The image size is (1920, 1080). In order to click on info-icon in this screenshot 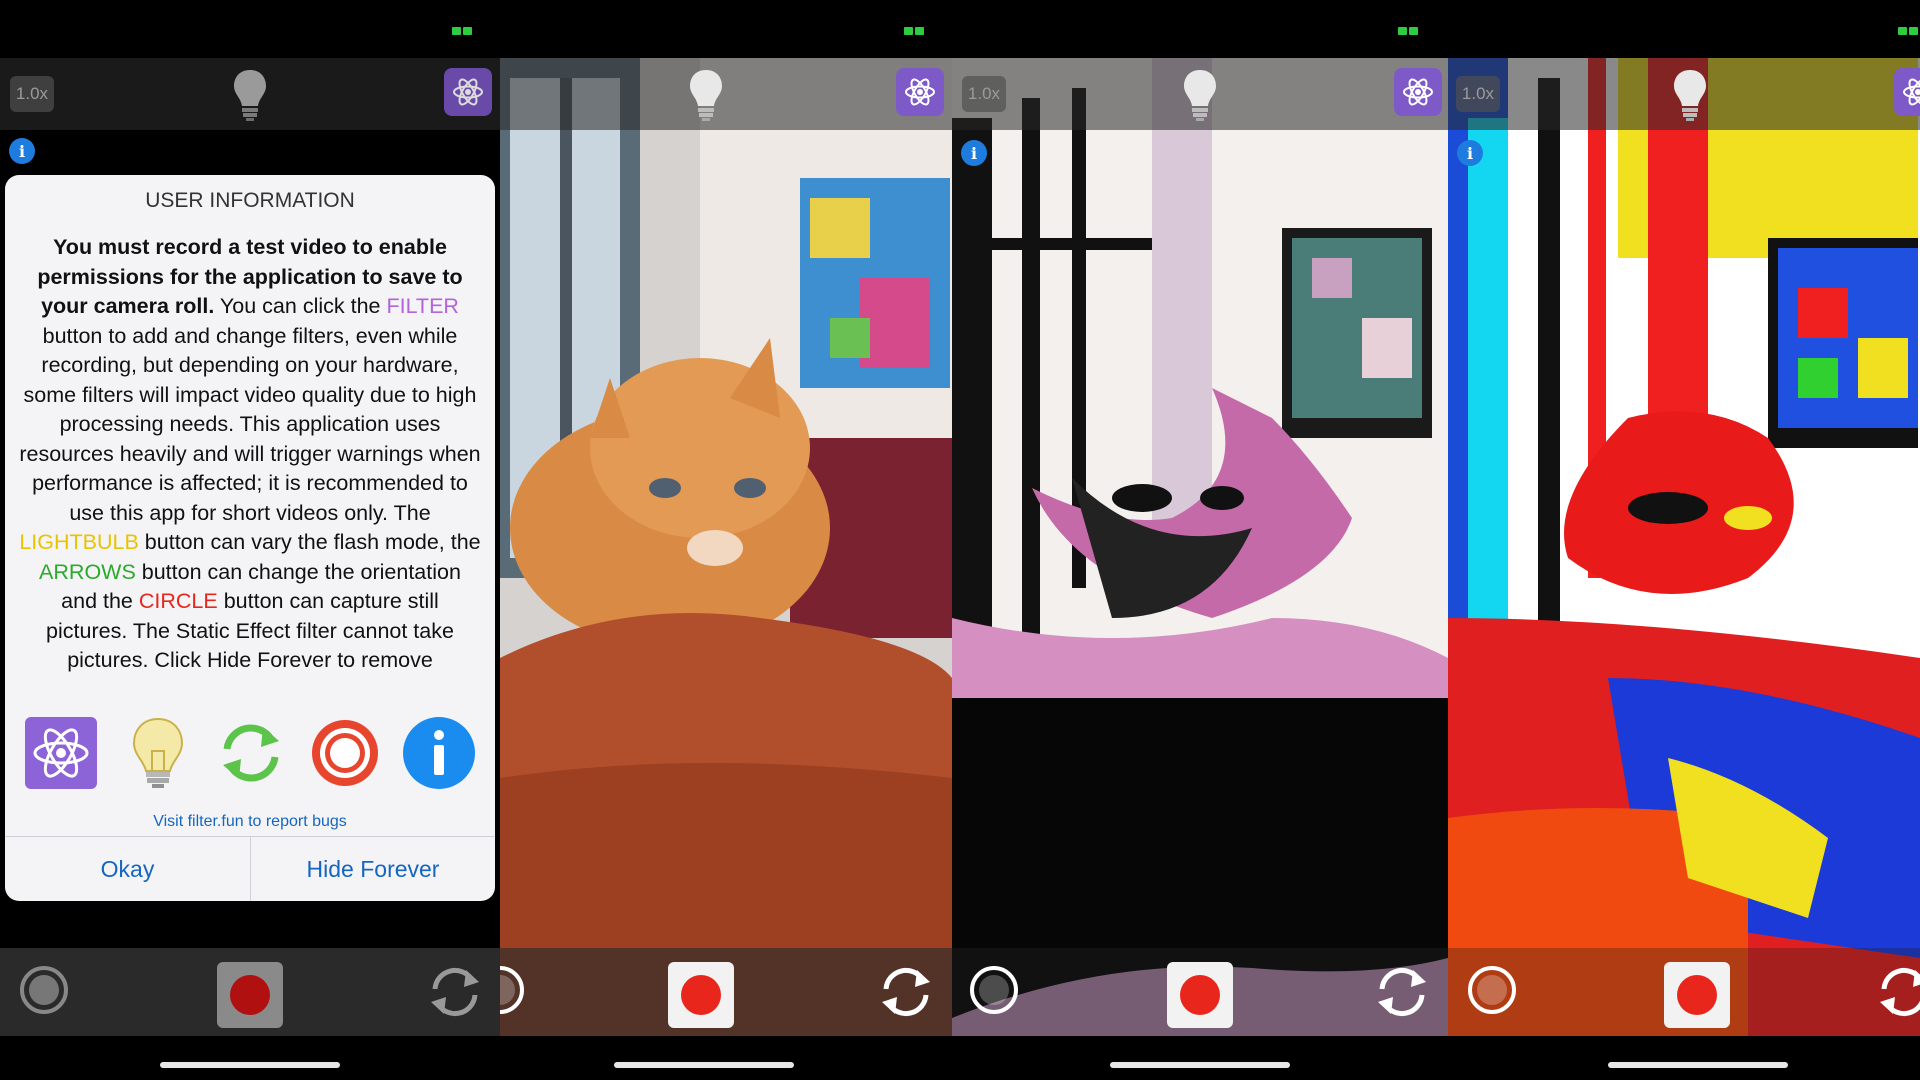, I will do `click(439, 753)`.